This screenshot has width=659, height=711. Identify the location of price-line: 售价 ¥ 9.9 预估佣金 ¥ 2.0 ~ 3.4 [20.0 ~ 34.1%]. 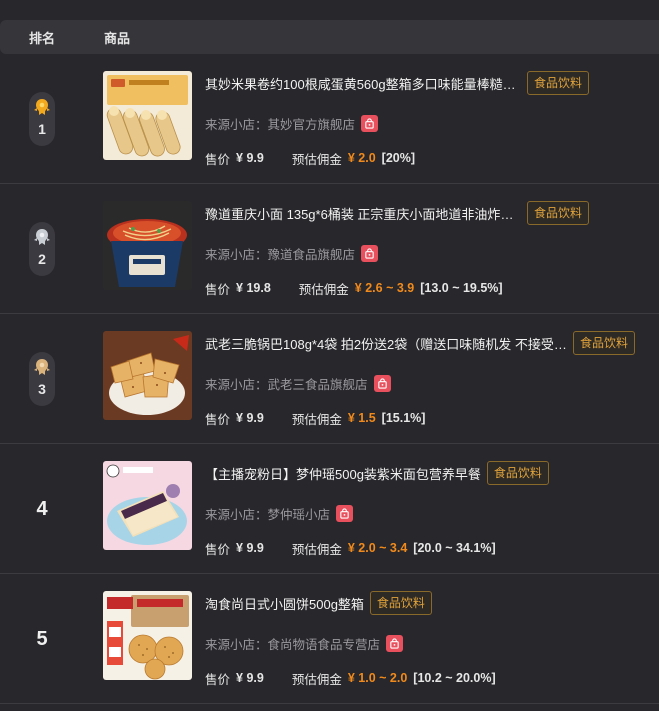
(350, 548).